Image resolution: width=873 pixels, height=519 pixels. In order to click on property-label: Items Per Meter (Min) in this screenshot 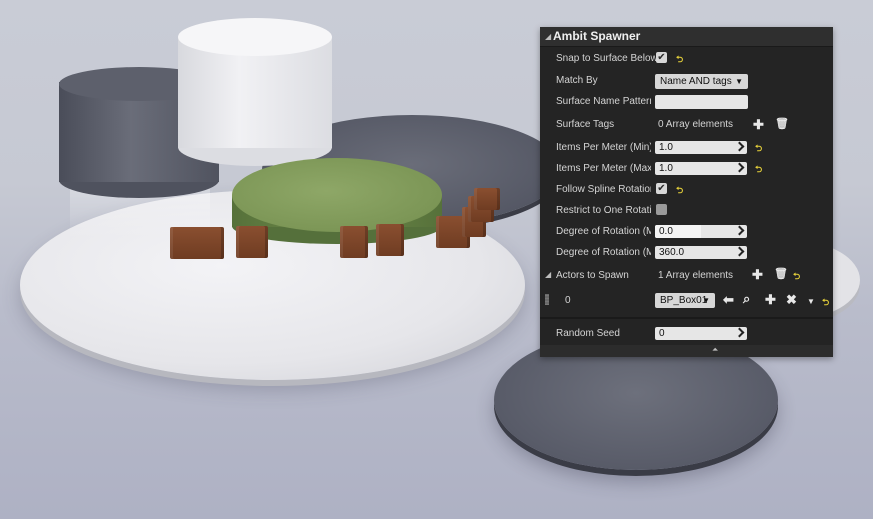, I will do `click(603, 147)`.